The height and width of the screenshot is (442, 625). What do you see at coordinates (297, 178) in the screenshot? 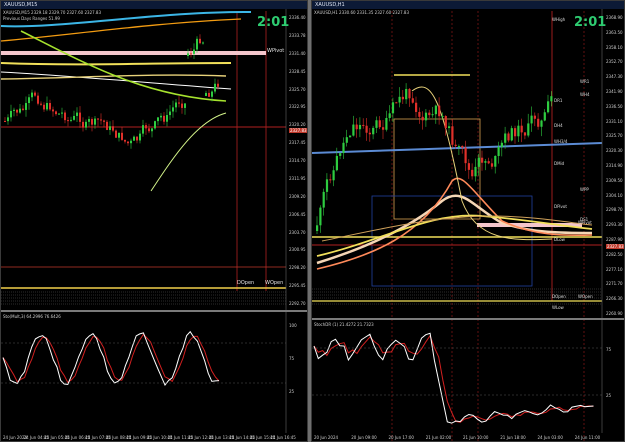
I see `price-tick-label: 2311.95` at bounding box center [297, 178].